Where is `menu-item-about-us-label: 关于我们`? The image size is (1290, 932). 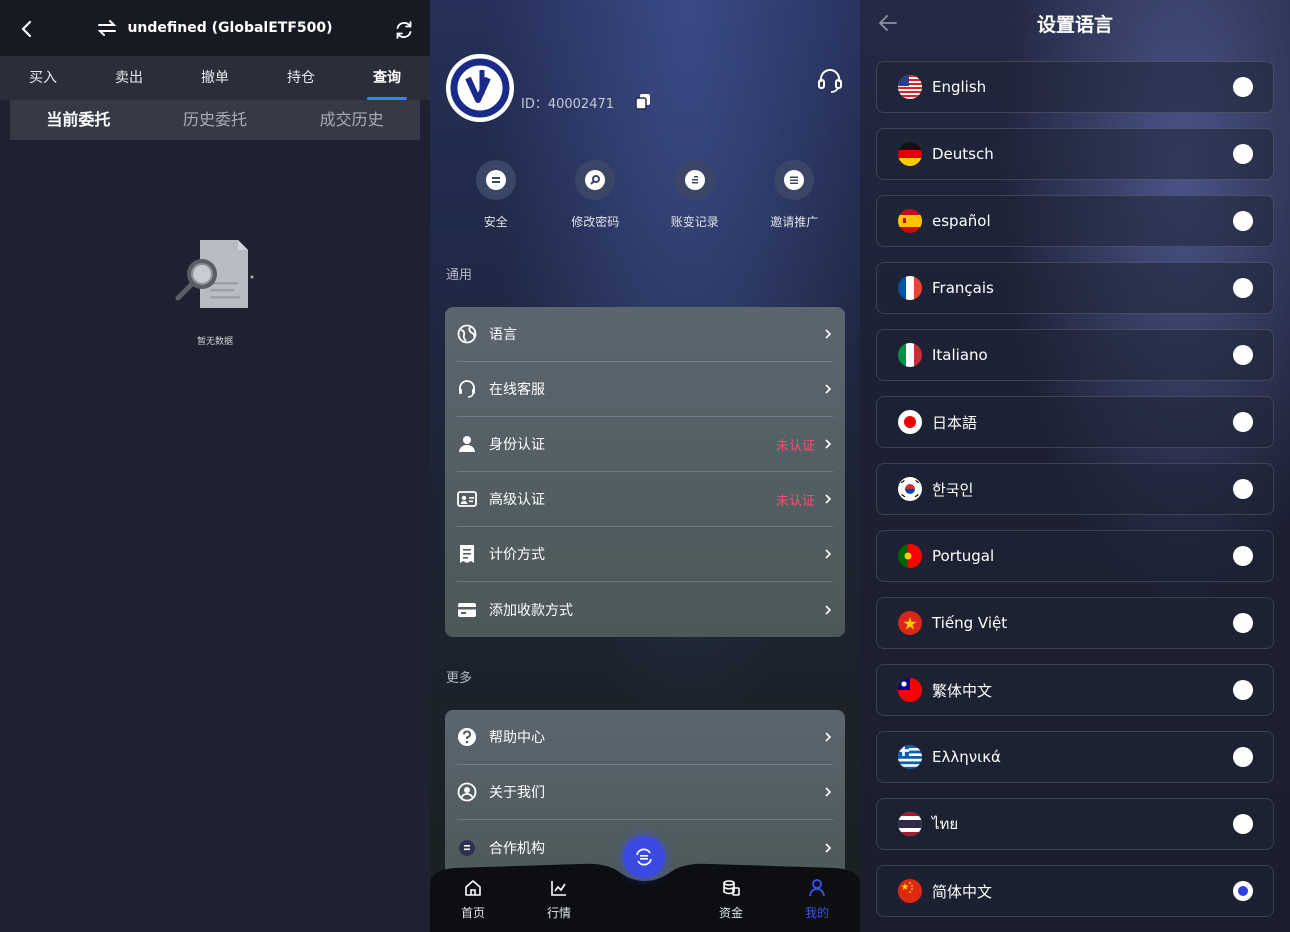 menu-item-about-us-label: 关于我们 is located at coordinates (517, 793).